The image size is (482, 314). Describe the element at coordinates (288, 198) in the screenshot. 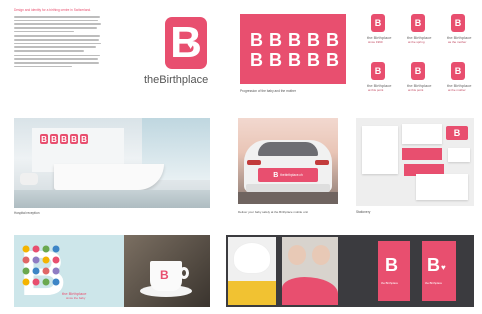

I see `car-ground` at that location.